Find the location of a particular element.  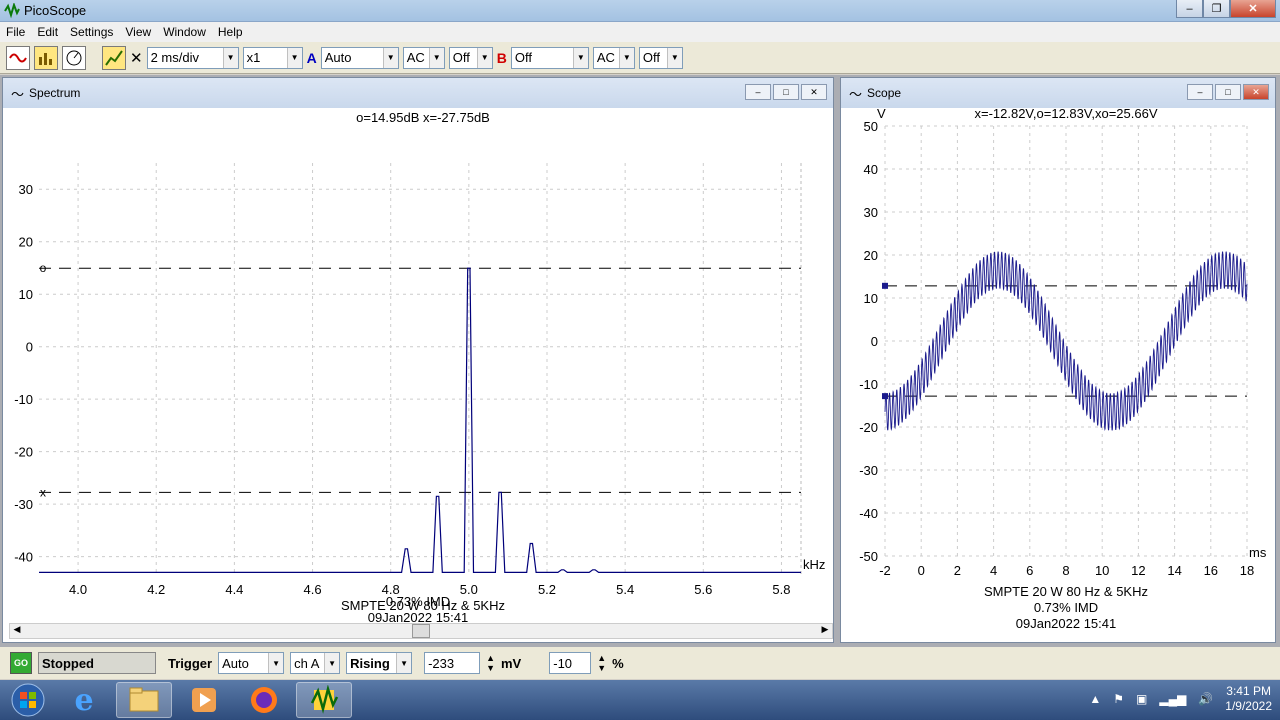

windows-logo-icon is located at coordinates (28, 700).